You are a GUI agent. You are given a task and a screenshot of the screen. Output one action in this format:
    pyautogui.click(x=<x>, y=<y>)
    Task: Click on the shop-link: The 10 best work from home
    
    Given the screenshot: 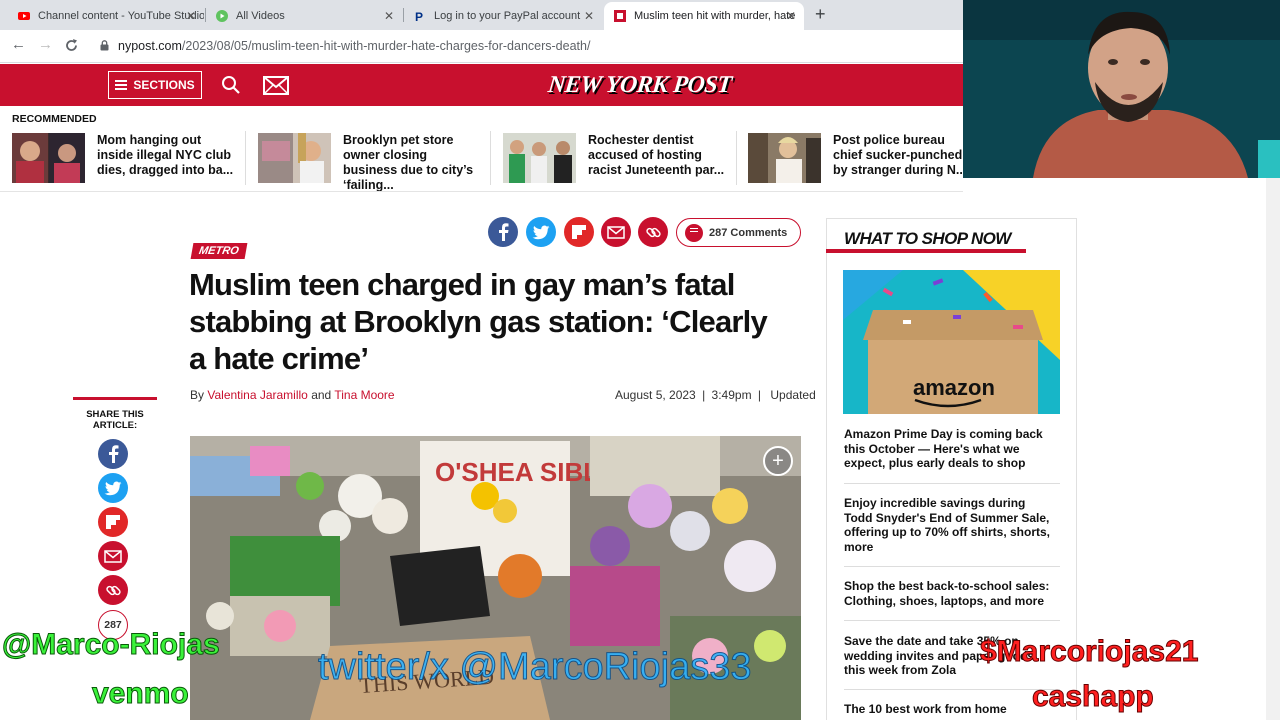 What is the action you would take?
    pyautogui.click(x=949, y=709)
    